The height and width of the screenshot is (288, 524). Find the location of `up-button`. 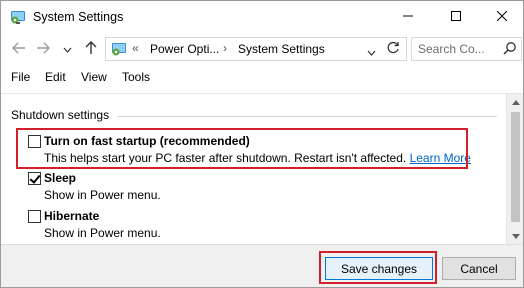

up-button is located at coordinates (91, 49).